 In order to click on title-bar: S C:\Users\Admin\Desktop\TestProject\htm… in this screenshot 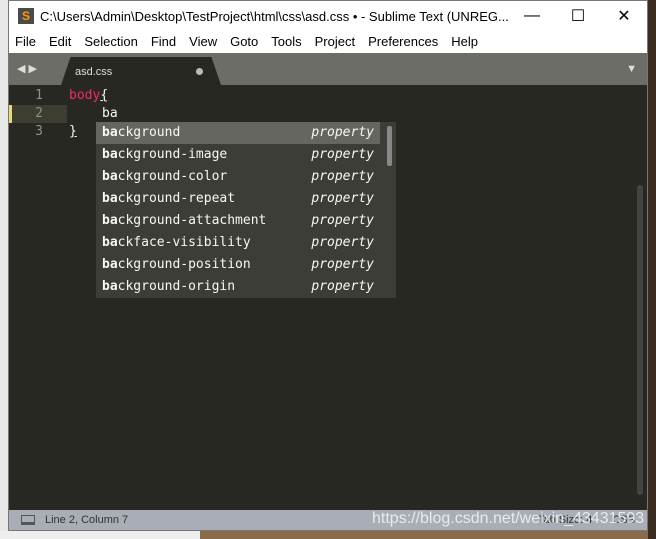, I will do `click(328, 16)`.